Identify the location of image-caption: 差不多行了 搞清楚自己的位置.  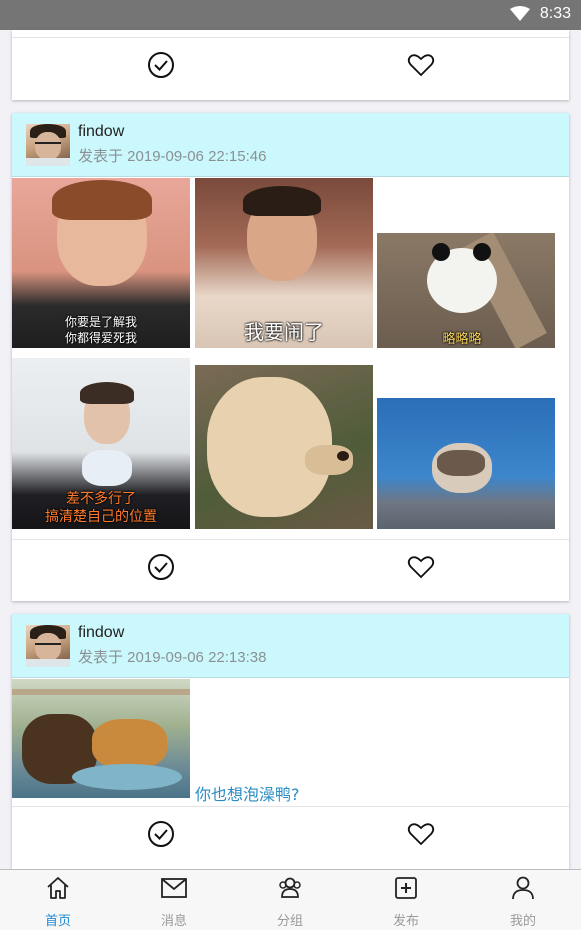
(101, 508).